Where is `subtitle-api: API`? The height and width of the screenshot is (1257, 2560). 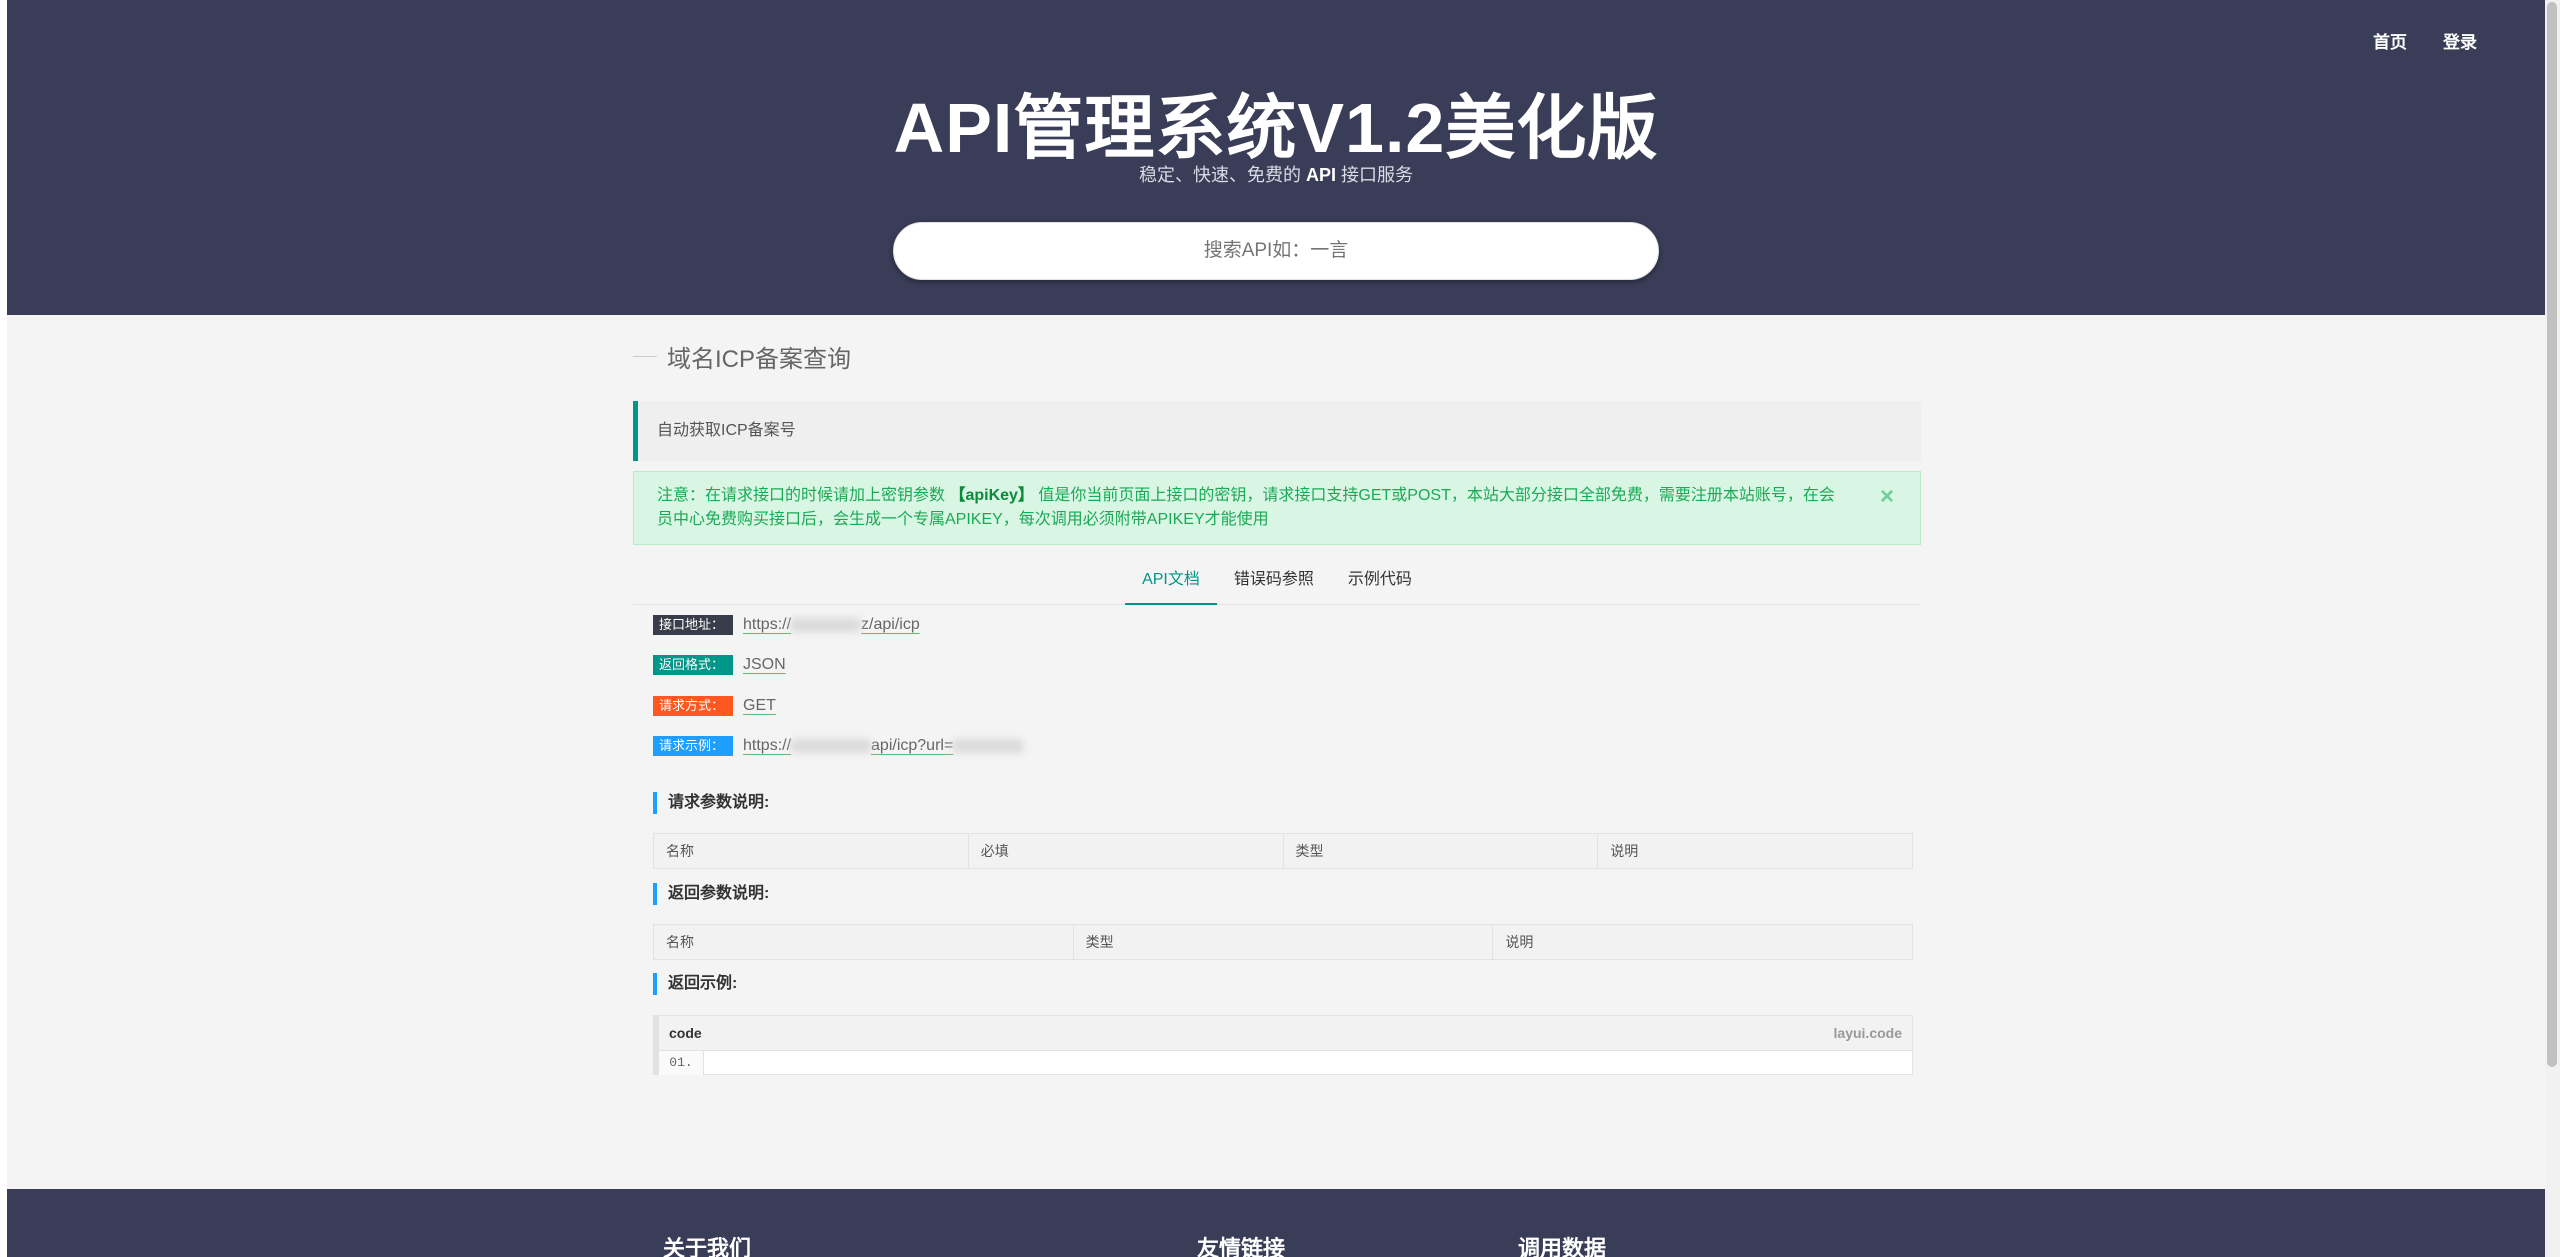
subtitle-api: API is located at coordinates (1320, 175).